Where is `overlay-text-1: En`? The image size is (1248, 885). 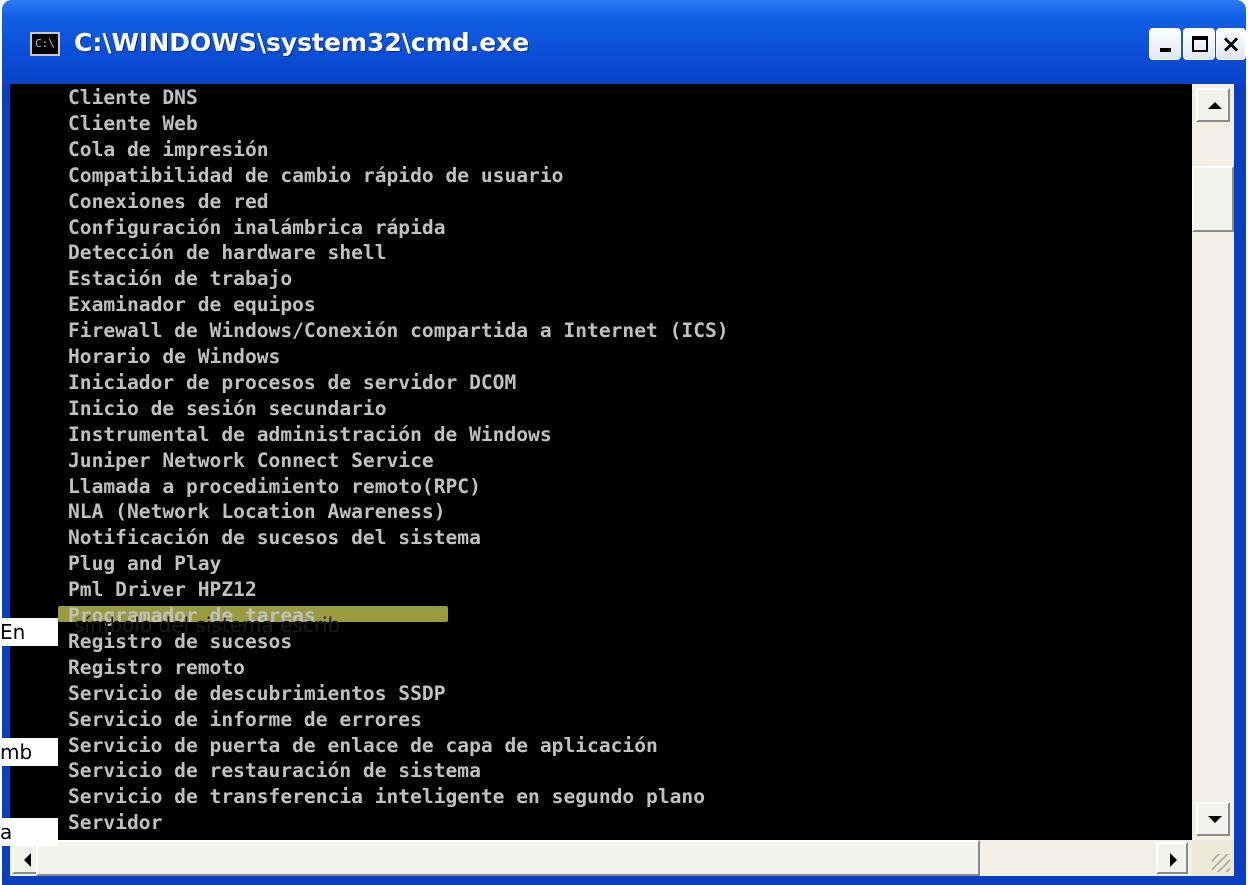 overlay-text-1: En is located at coordinates (13, 632).